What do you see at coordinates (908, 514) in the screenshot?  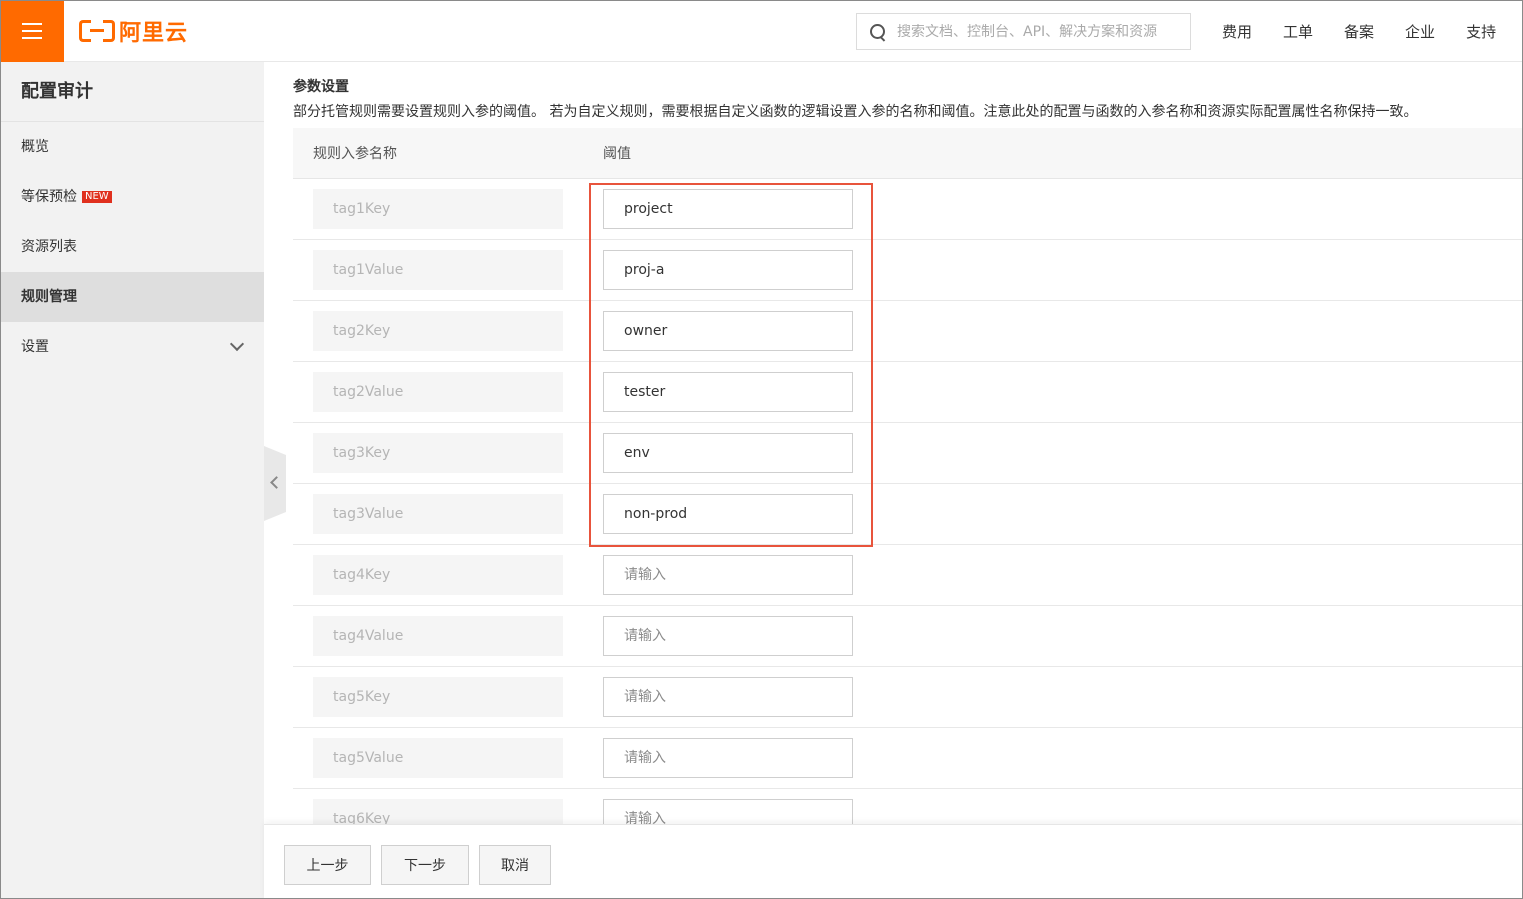 I see `table-row: tag3Value` at bounding box center [908, 514].